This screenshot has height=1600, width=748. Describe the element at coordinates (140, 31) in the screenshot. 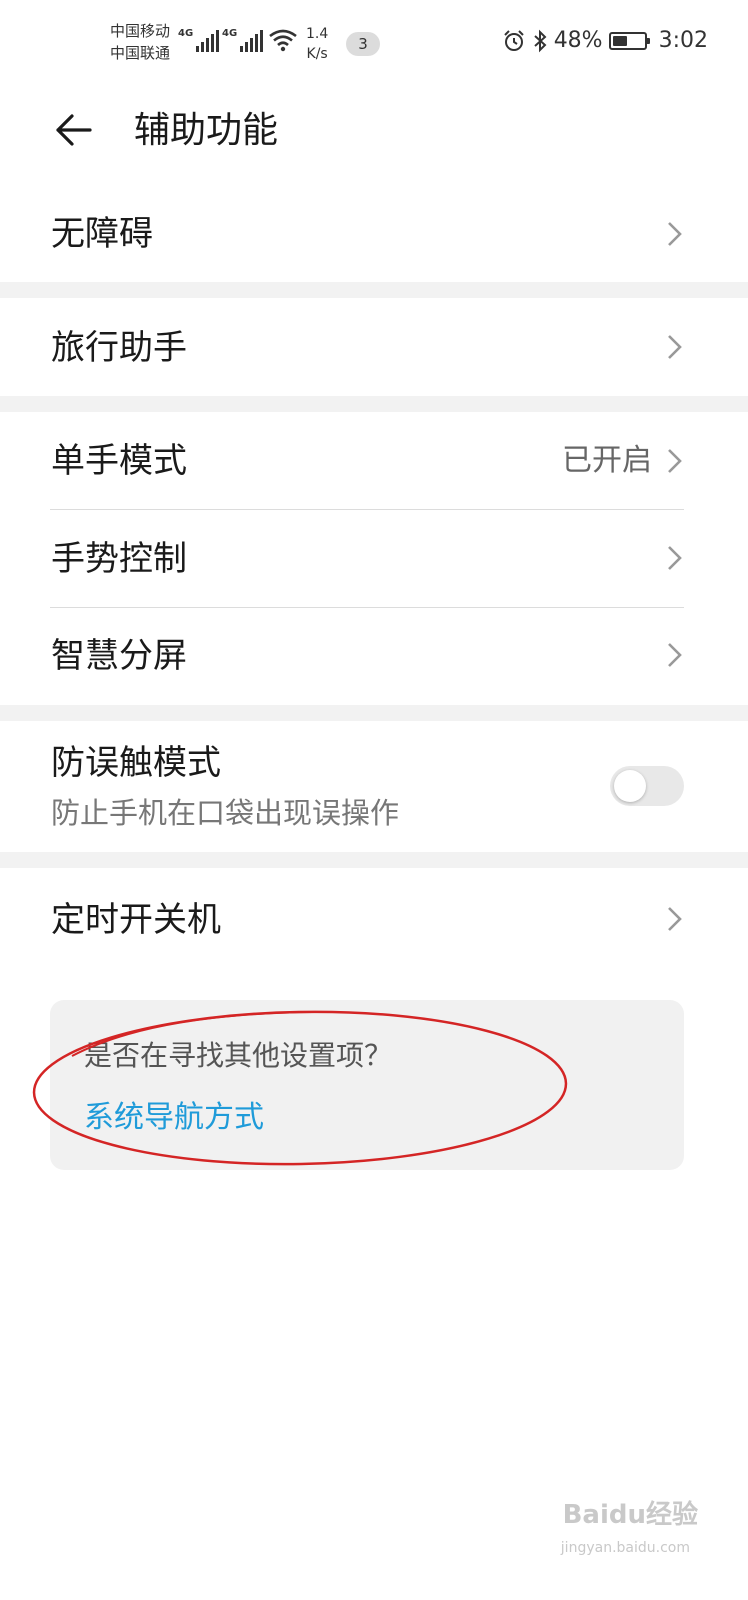

I see `carrier-primary: 中国移动` at that location.